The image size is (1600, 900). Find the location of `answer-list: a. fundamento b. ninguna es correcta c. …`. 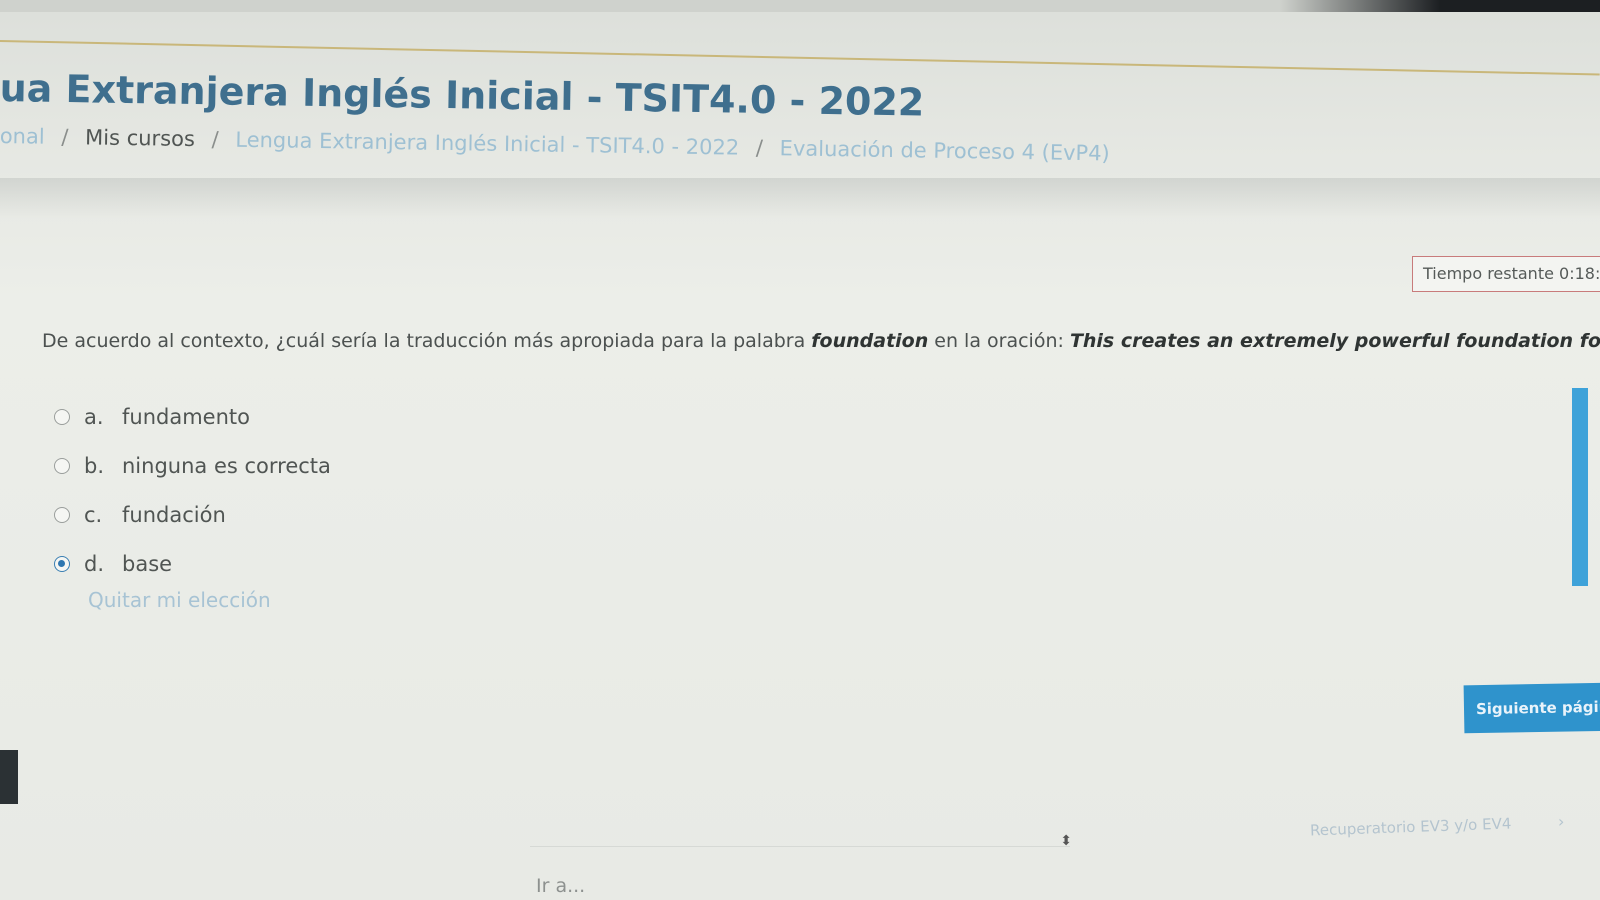

answer-list: a. fundamento b. ninguna es correcta c. … is located at coordinates (192, 490).